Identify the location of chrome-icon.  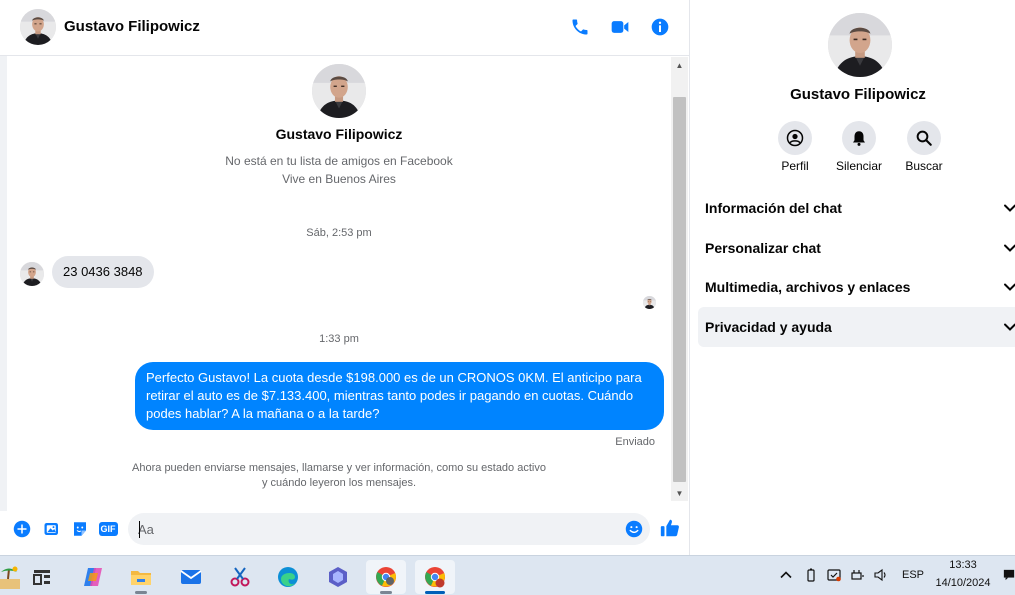
(386, 577).